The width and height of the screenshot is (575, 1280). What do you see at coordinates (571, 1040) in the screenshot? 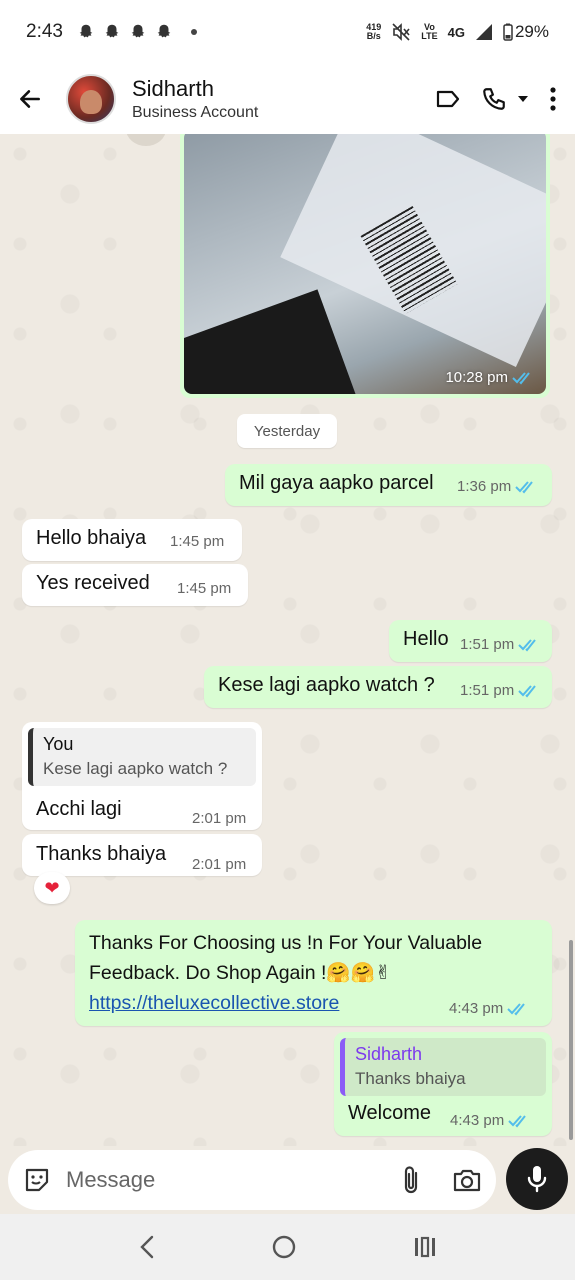
I see `scrollbar` at bounding box center [571, 1040].